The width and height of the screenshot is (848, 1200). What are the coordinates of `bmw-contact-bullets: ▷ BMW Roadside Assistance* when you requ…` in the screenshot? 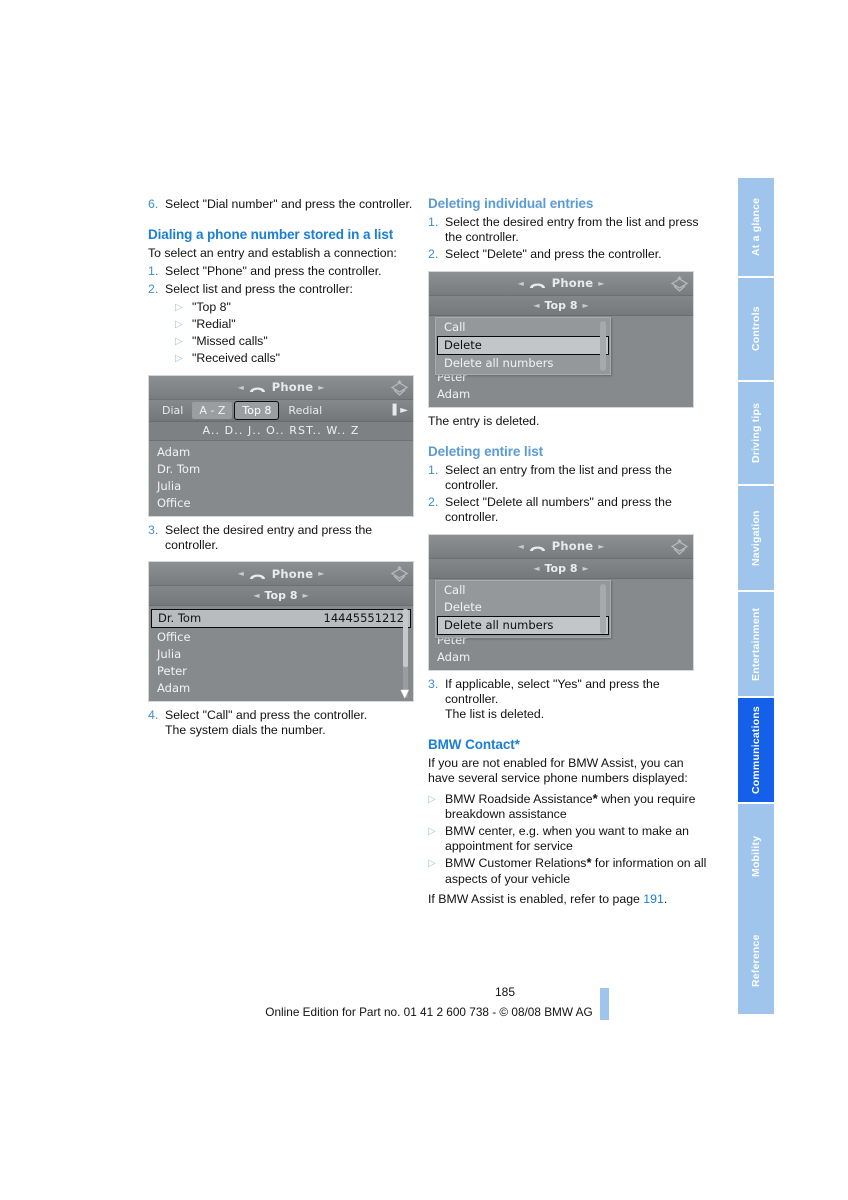 It's located at (568, 839).